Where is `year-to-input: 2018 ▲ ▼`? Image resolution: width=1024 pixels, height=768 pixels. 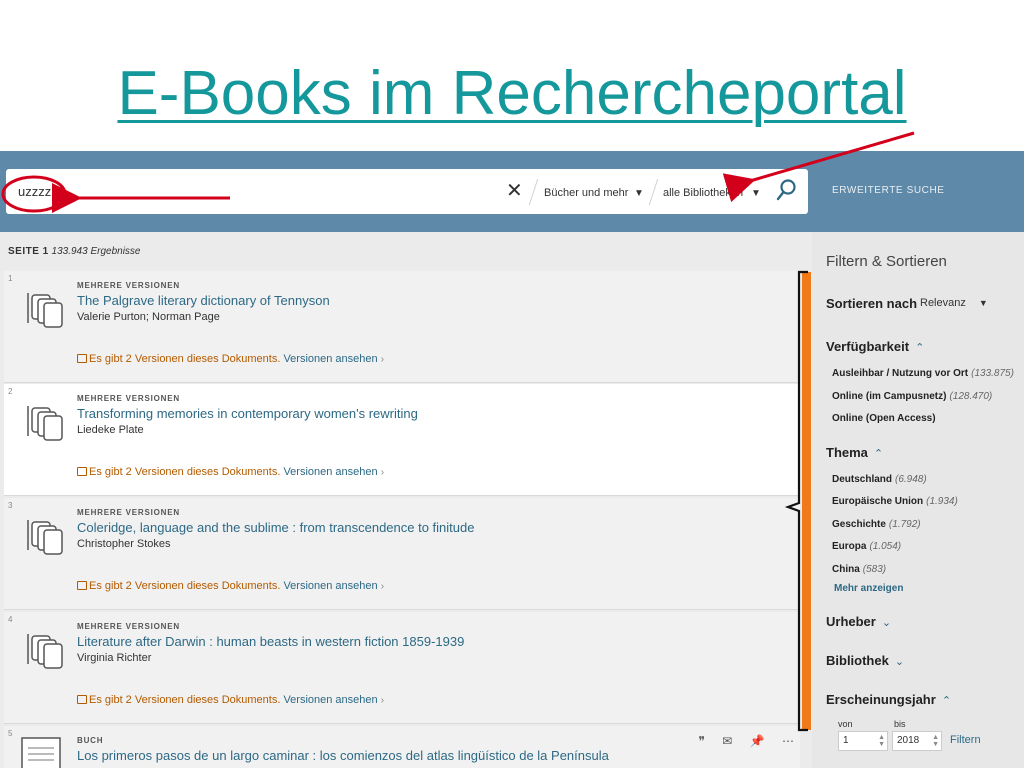
year-to-input: 2018 ▲ ▼ is located at coordinates (917, 741).